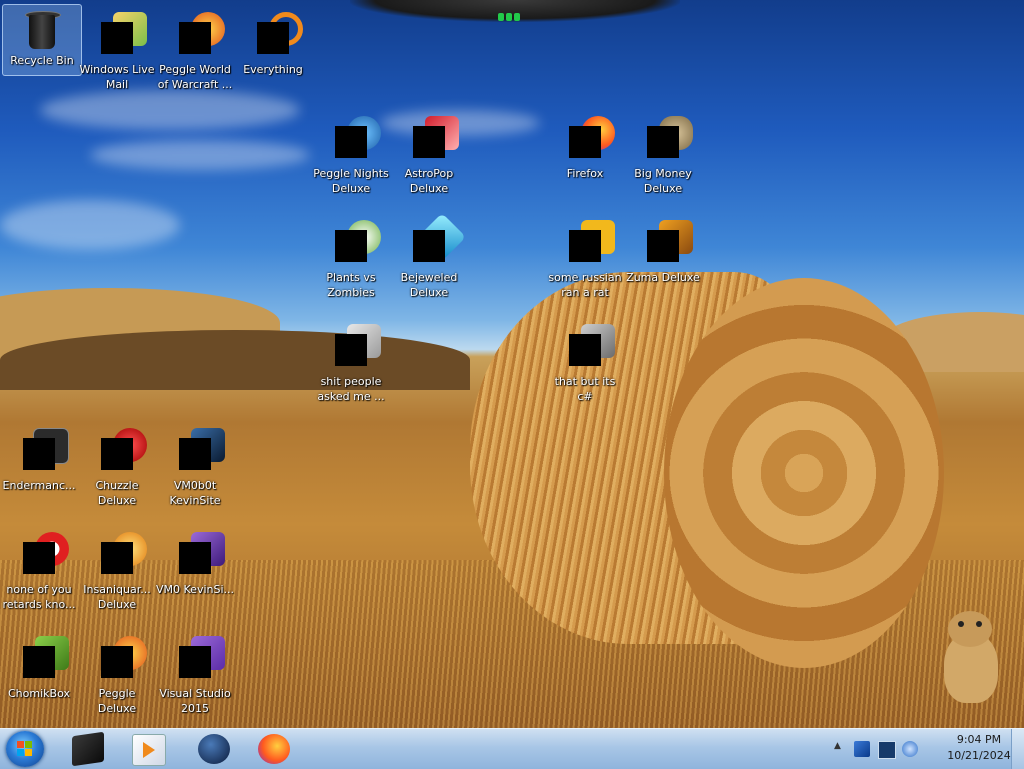  Describe the element at coordinates (513, 13) in the screenshot. I see `gadget-indicator-icon` at that location.